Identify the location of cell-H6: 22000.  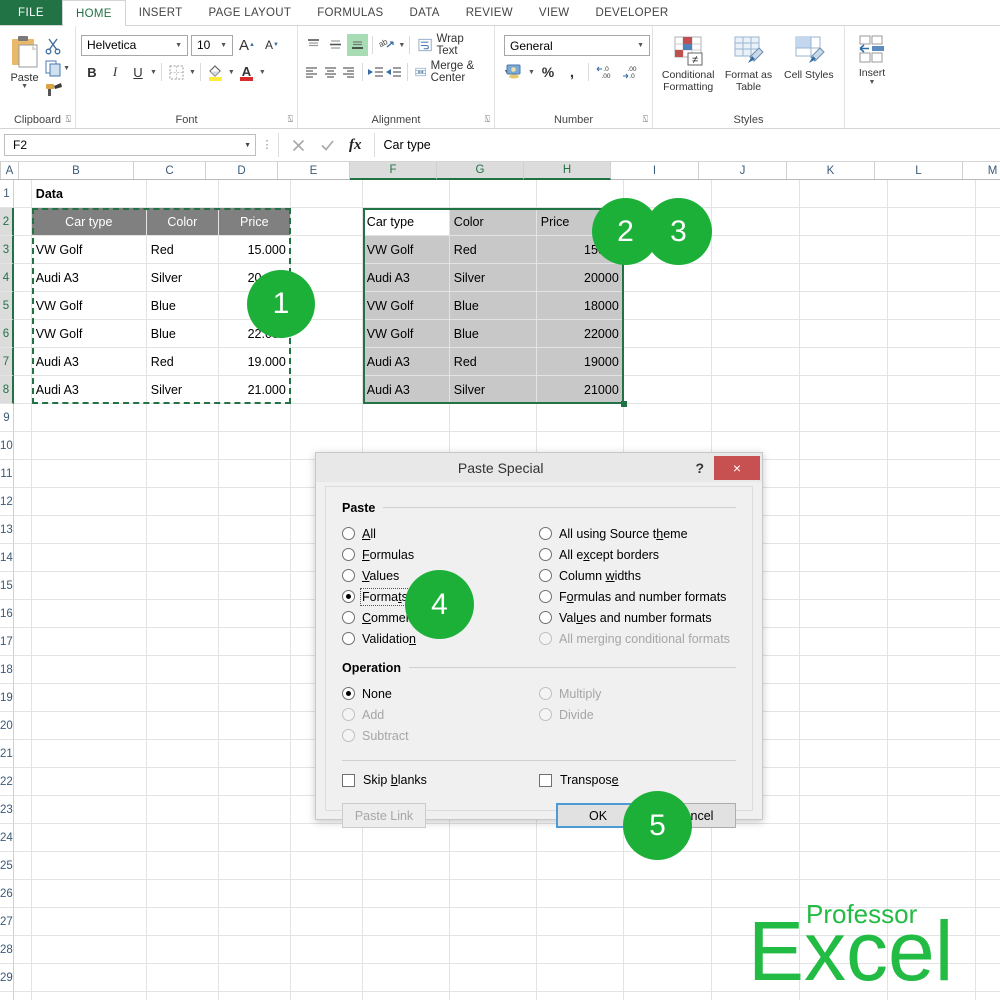
(580, 334).